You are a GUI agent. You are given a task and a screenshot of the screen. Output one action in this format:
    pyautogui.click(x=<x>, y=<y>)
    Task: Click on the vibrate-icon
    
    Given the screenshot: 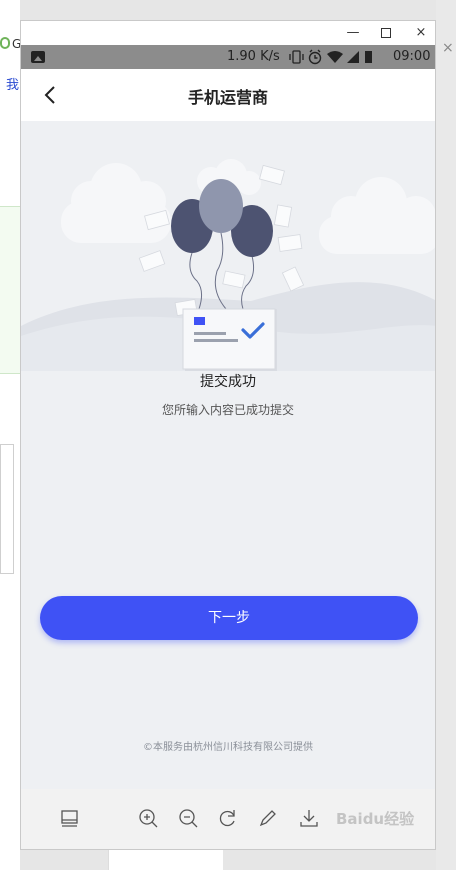 What is the action you would take?
    pyautogui.click(x=296, y=57)
    